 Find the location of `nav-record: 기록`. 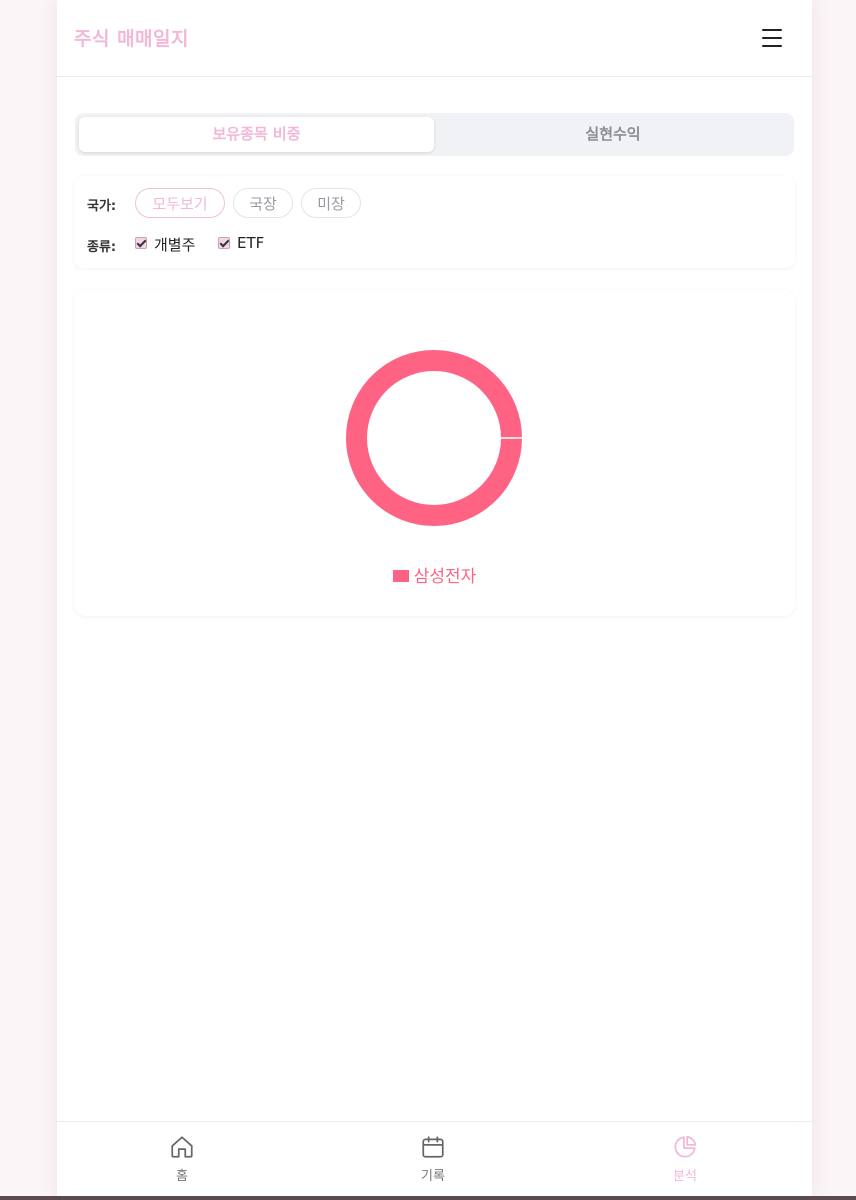

nav-record: 기록 is located at coordinates (433, 1161).